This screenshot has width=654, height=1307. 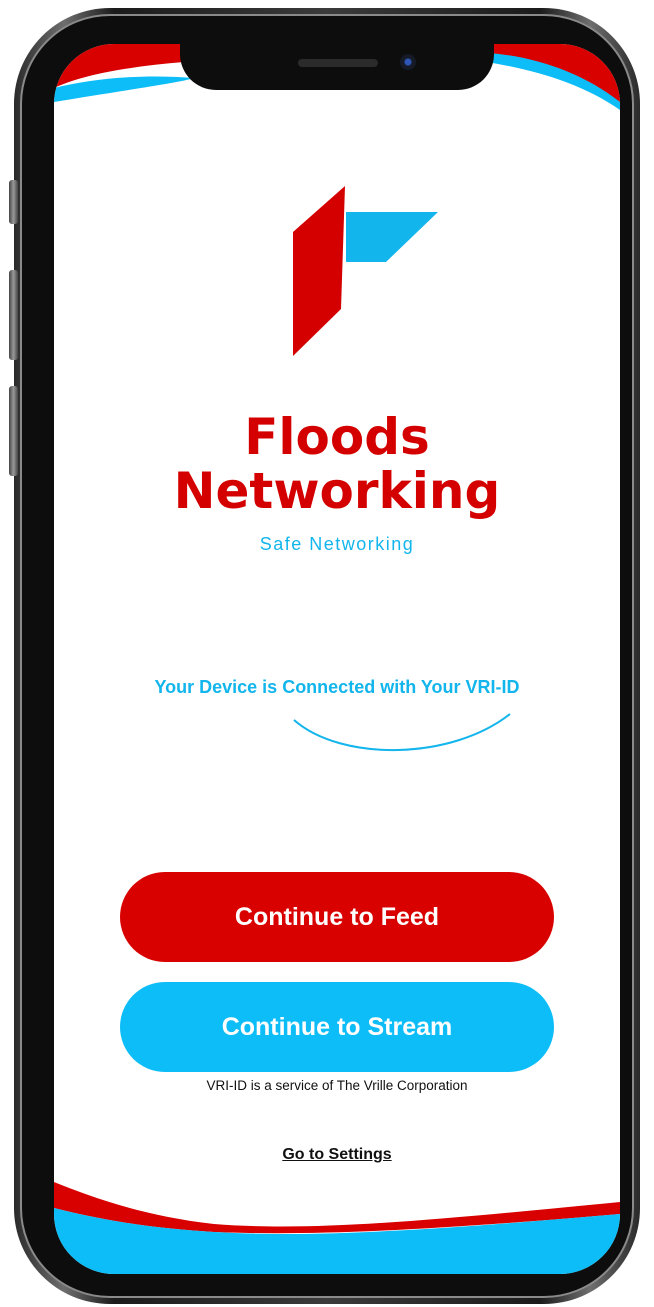 I want to click on front-camera-icon, so click(x=408, y=62).